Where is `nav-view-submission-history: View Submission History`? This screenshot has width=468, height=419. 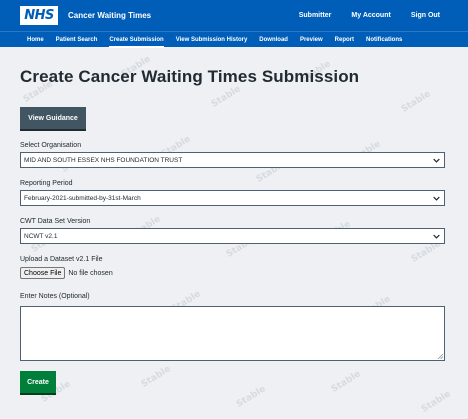 nav-view-submission-history: View Submission History is located at coordinates (212, 40).